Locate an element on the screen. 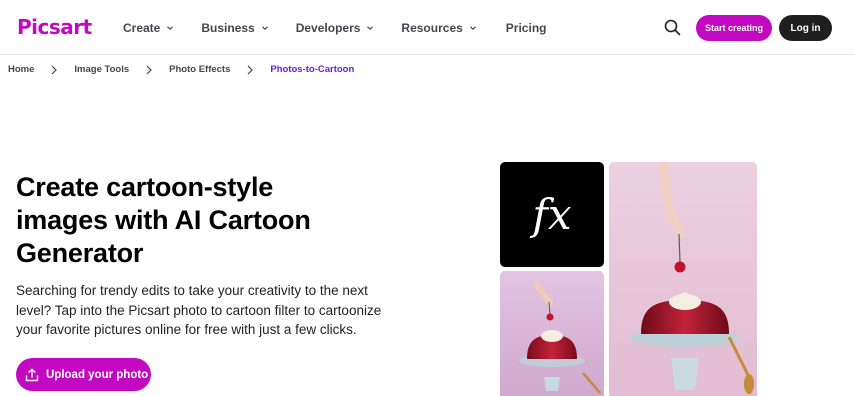 This screenshot has width=855, height=396. nav-item-label: Pricing is located at coordinates (526, 27).